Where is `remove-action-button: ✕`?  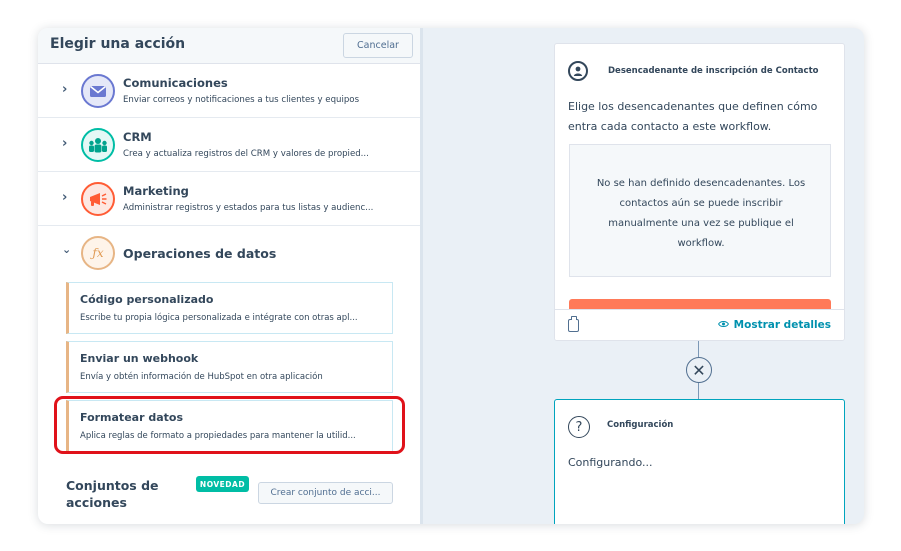 remove-action-button: ✕ is located at coordinates (699, 370).